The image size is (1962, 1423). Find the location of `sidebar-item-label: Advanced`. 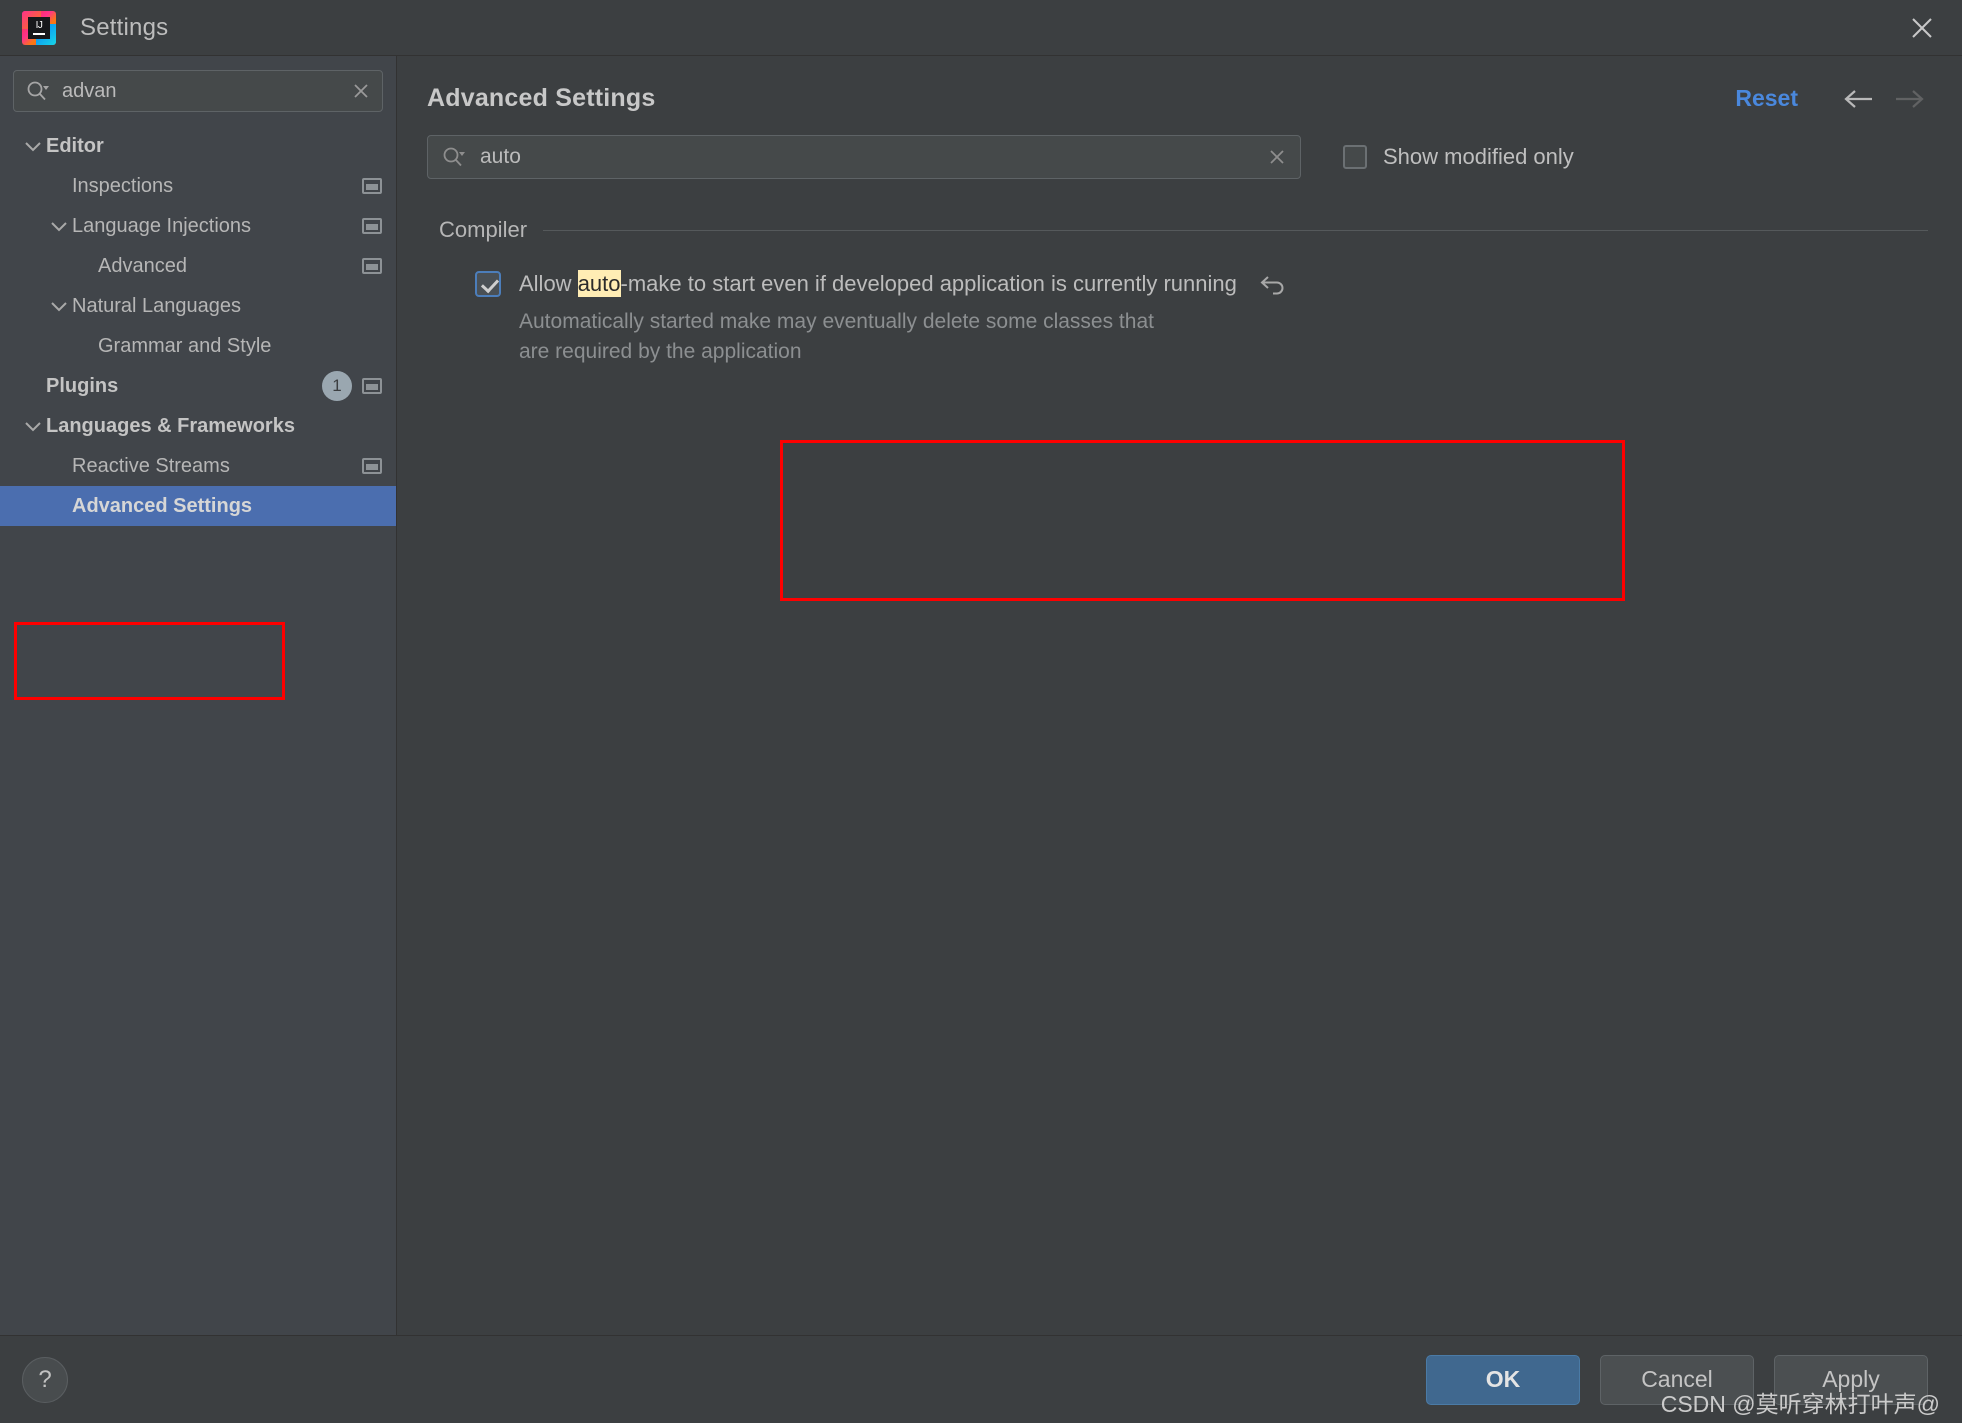

sidebar-item-label: Advanced is located at coordinates (142, 265).